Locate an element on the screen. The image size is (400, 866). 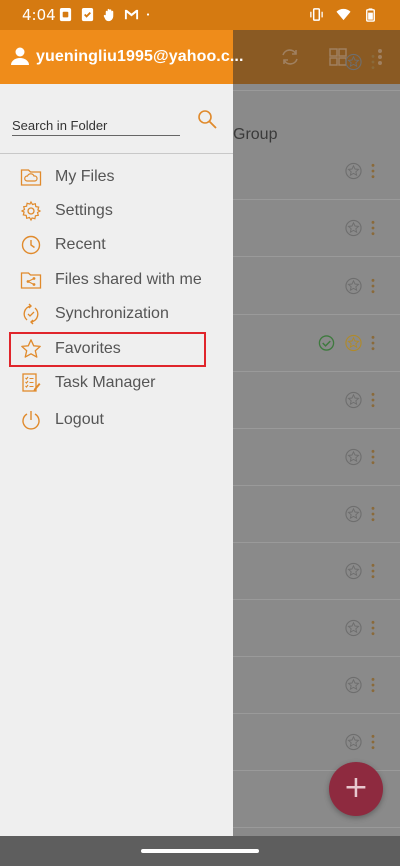
hand-icon is located at coordinates (108, 15).